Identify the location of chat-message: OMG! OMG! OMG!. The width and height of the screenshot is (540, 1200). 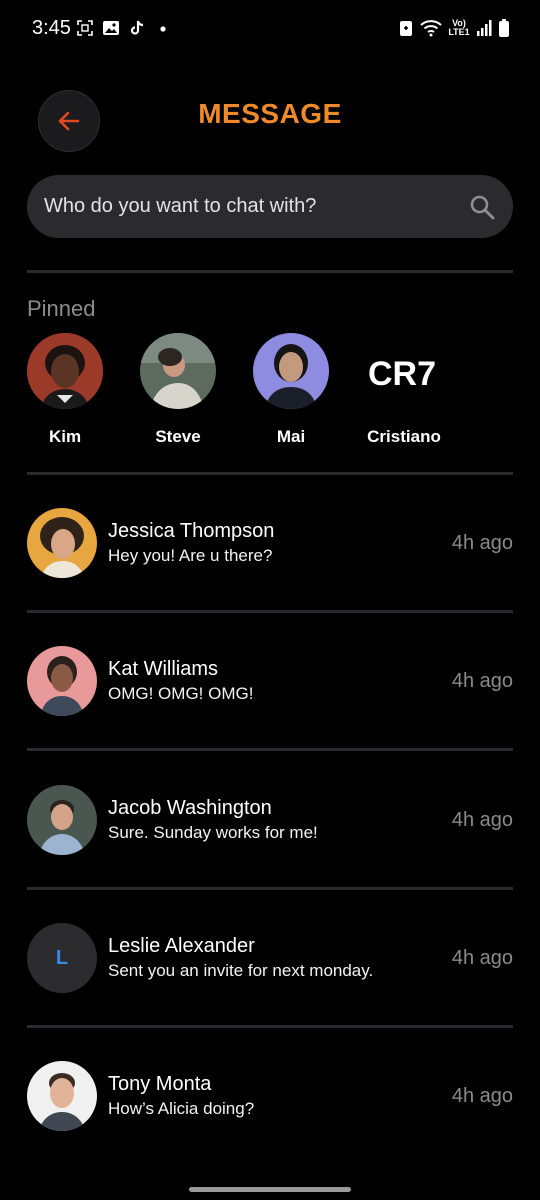
(181, 693).